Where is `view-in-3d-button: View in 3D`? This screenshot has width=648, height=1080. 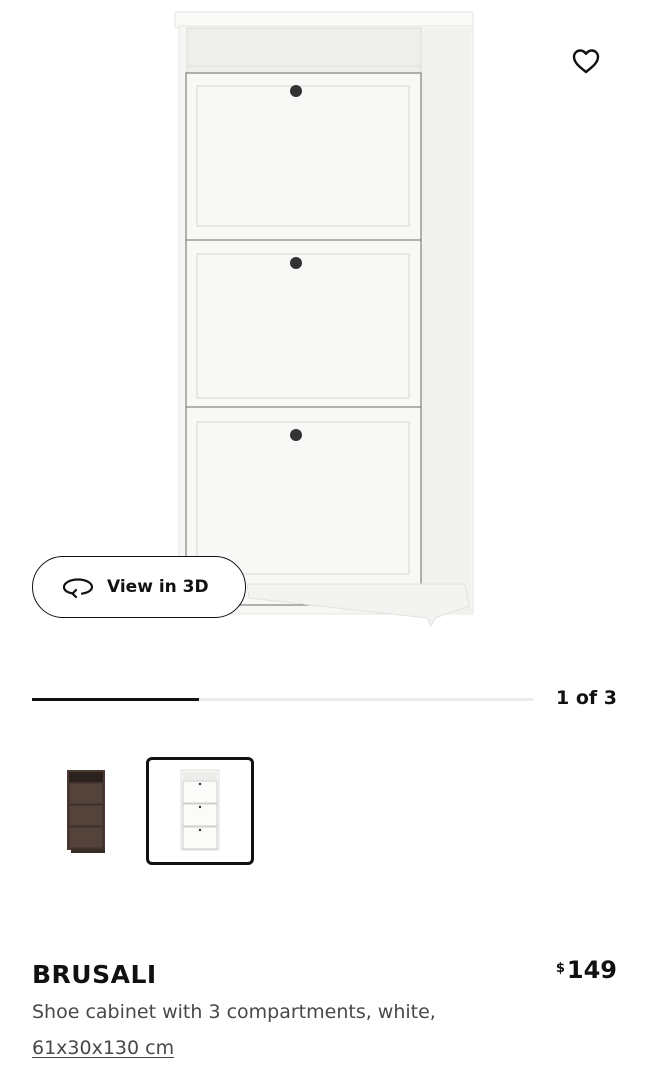
view-in-3d-button: View in 3D is located at coordinates (139, 587).